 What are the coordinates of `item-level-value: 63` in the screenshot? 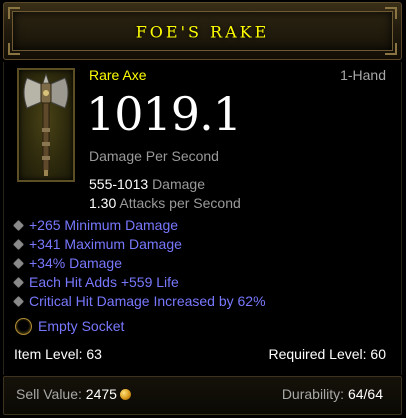 It's located at (94, 354).